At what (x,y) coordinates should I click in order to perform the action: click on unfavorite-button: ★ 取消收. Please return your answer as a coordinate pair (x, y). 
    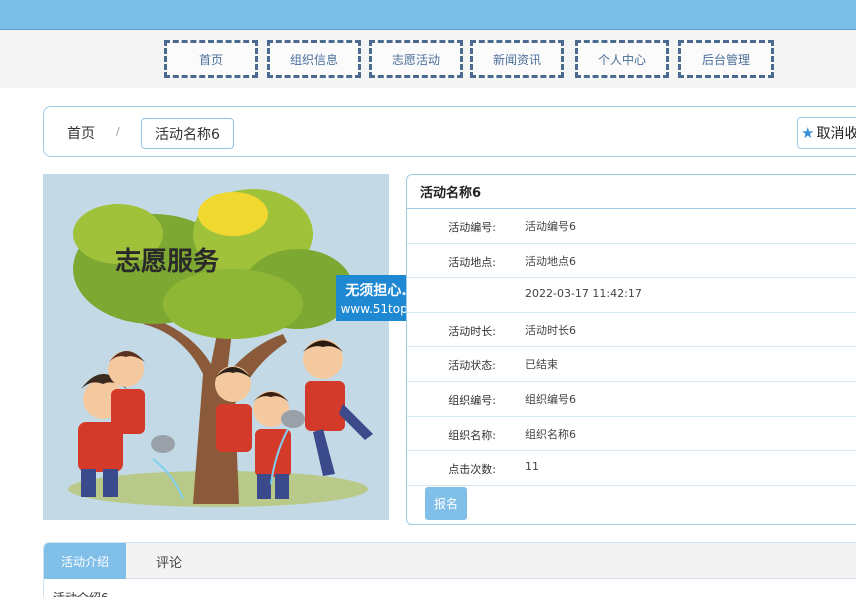
    Looking at the image, I should click on (826, 133).